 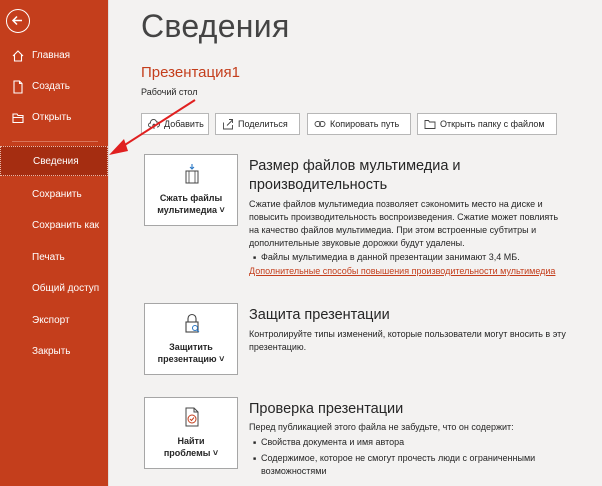 I want to click on sidebar-item-label: Создать, so click(x=51, y=86).